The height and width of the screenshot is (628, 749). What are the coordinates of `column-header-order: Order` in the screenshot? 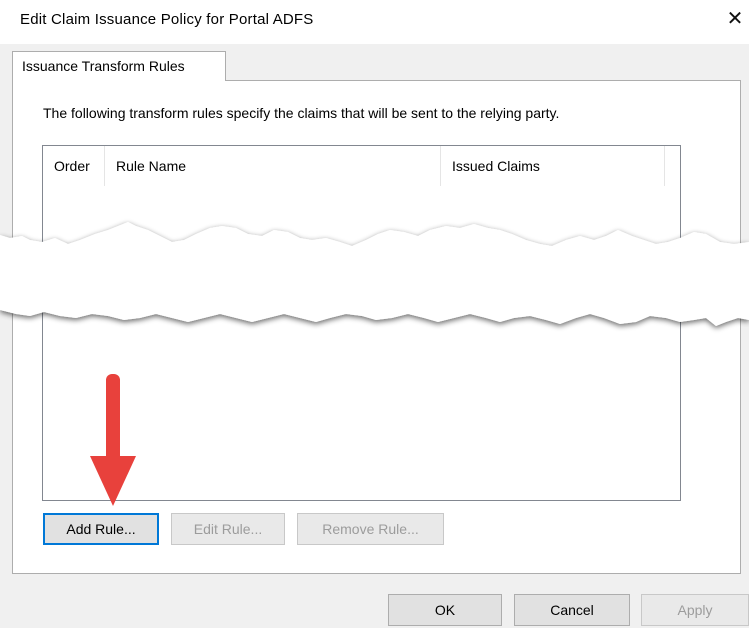 It's located at (74, 166).